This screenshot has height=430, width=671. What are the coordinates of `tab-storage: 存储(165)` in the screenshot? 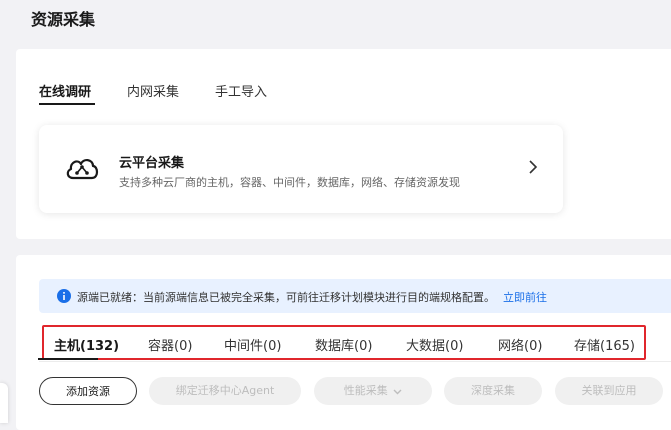 It's located at (604, 344).